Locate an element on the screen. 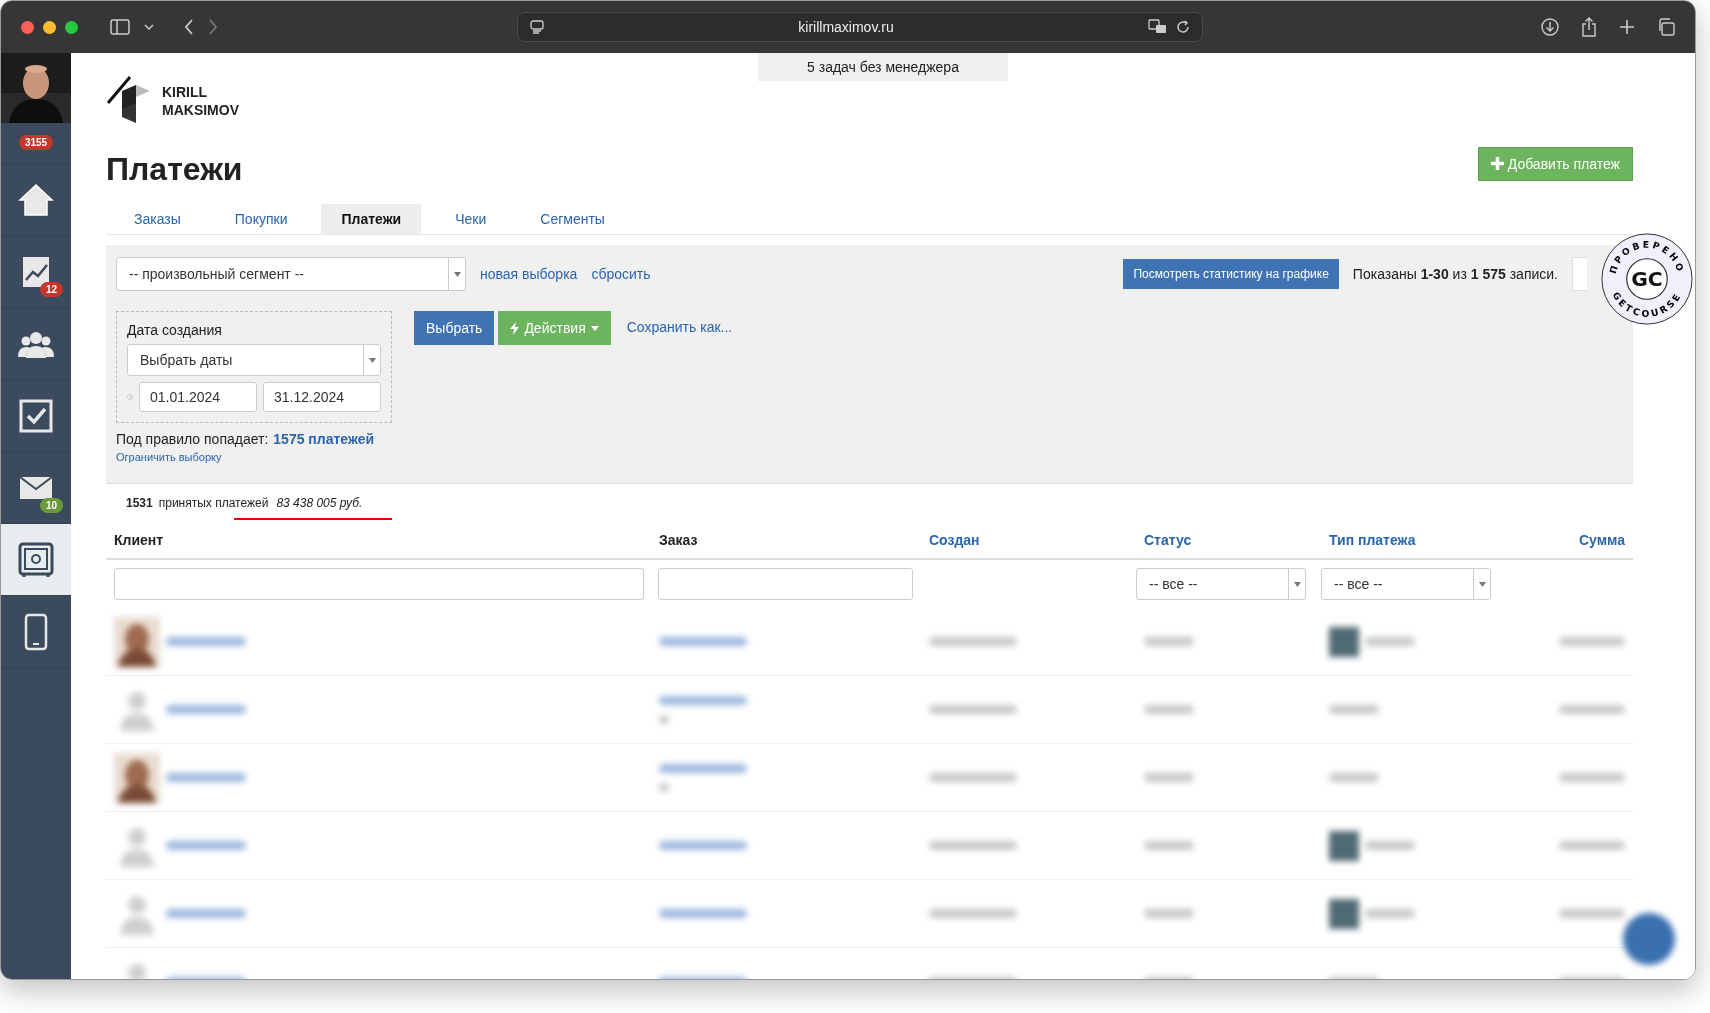 This screenshot has width=1710, height=1013. forward-icon is located at coordinates (213, 27).